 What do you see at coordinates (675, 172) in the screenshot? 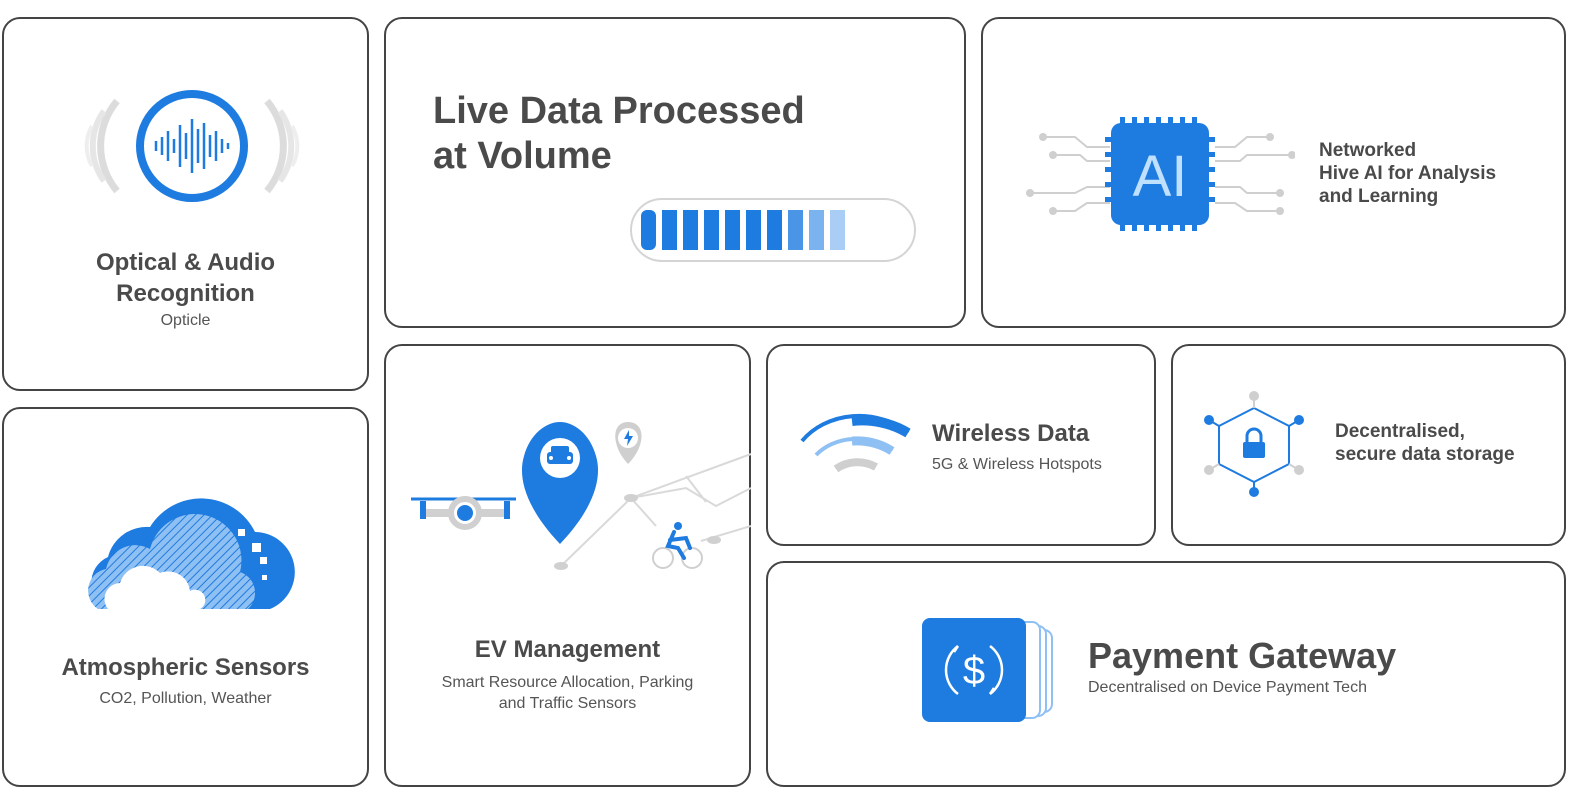
I see `card-live-data: Live Data Processed at Volume` at bounding box center [675, 172].